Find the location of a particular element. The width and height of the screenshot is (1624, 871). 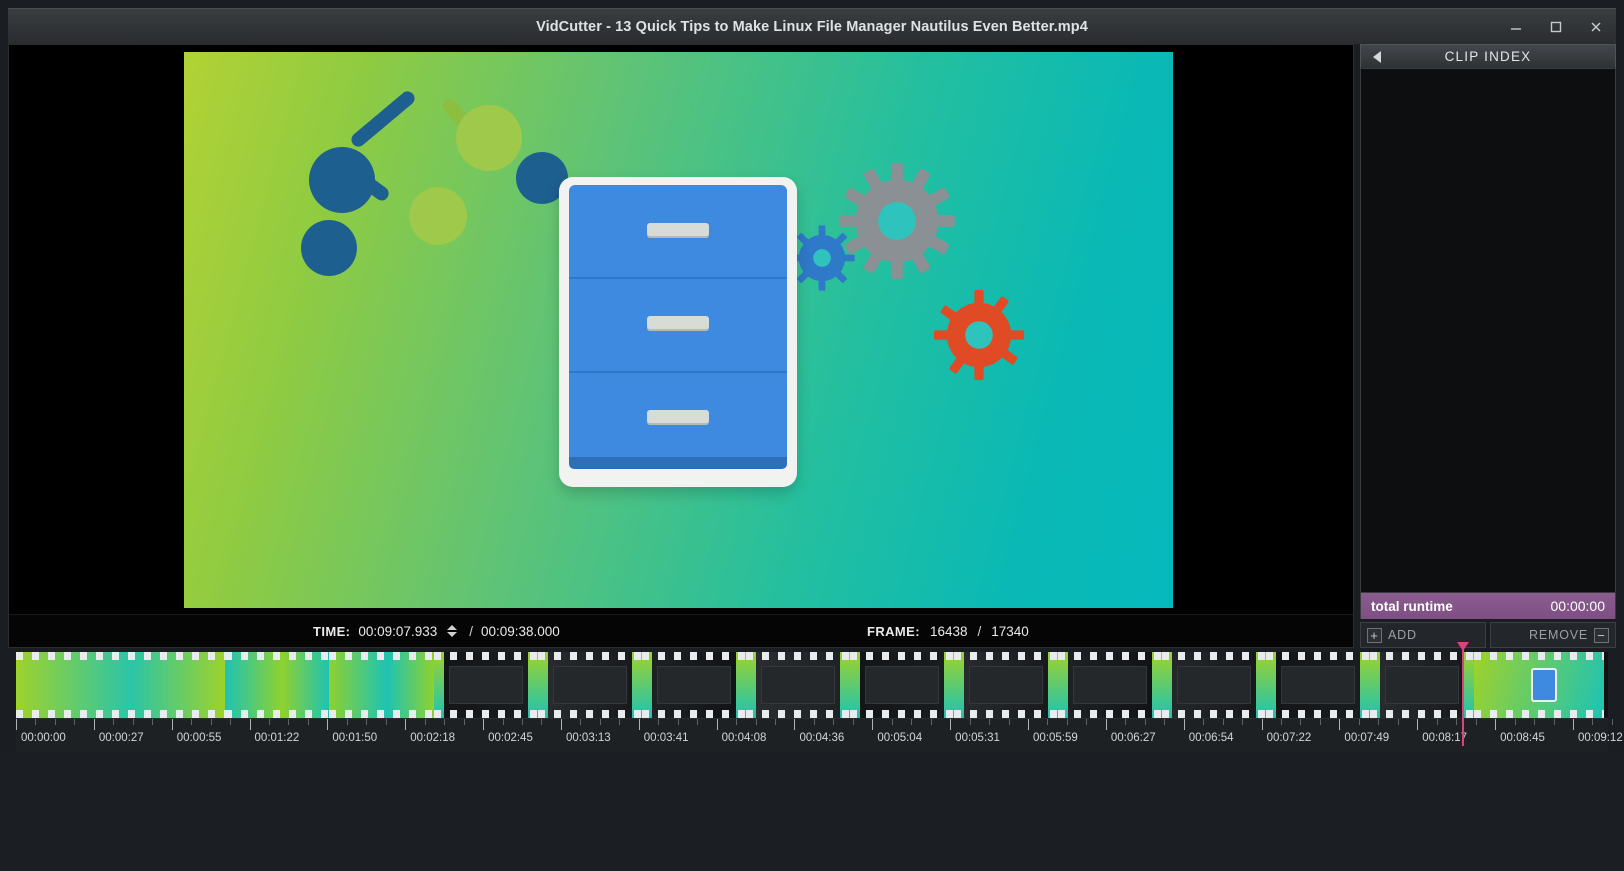

ruler-label: 00:00:55 is located at coordinates (199, 738).